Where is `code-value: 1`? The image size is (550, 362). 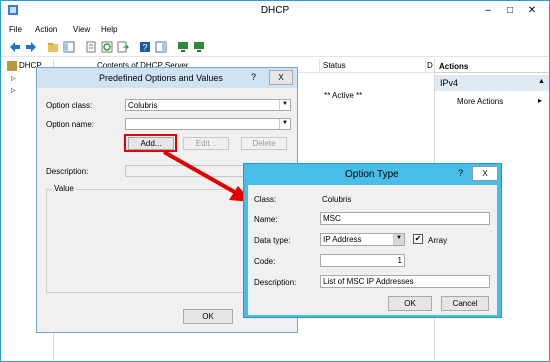
code-value: 1 is located at coordinates (399, 260).